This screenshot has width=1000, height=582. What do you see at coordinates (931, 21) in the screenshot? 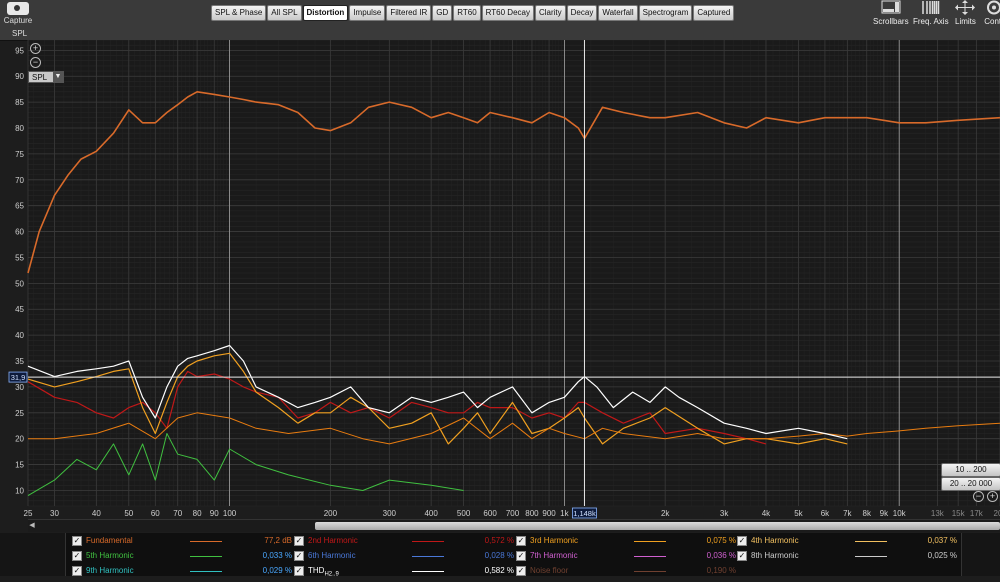
I see `freq-axis-label: Freq. Axis` at bounding box center [931, 21].